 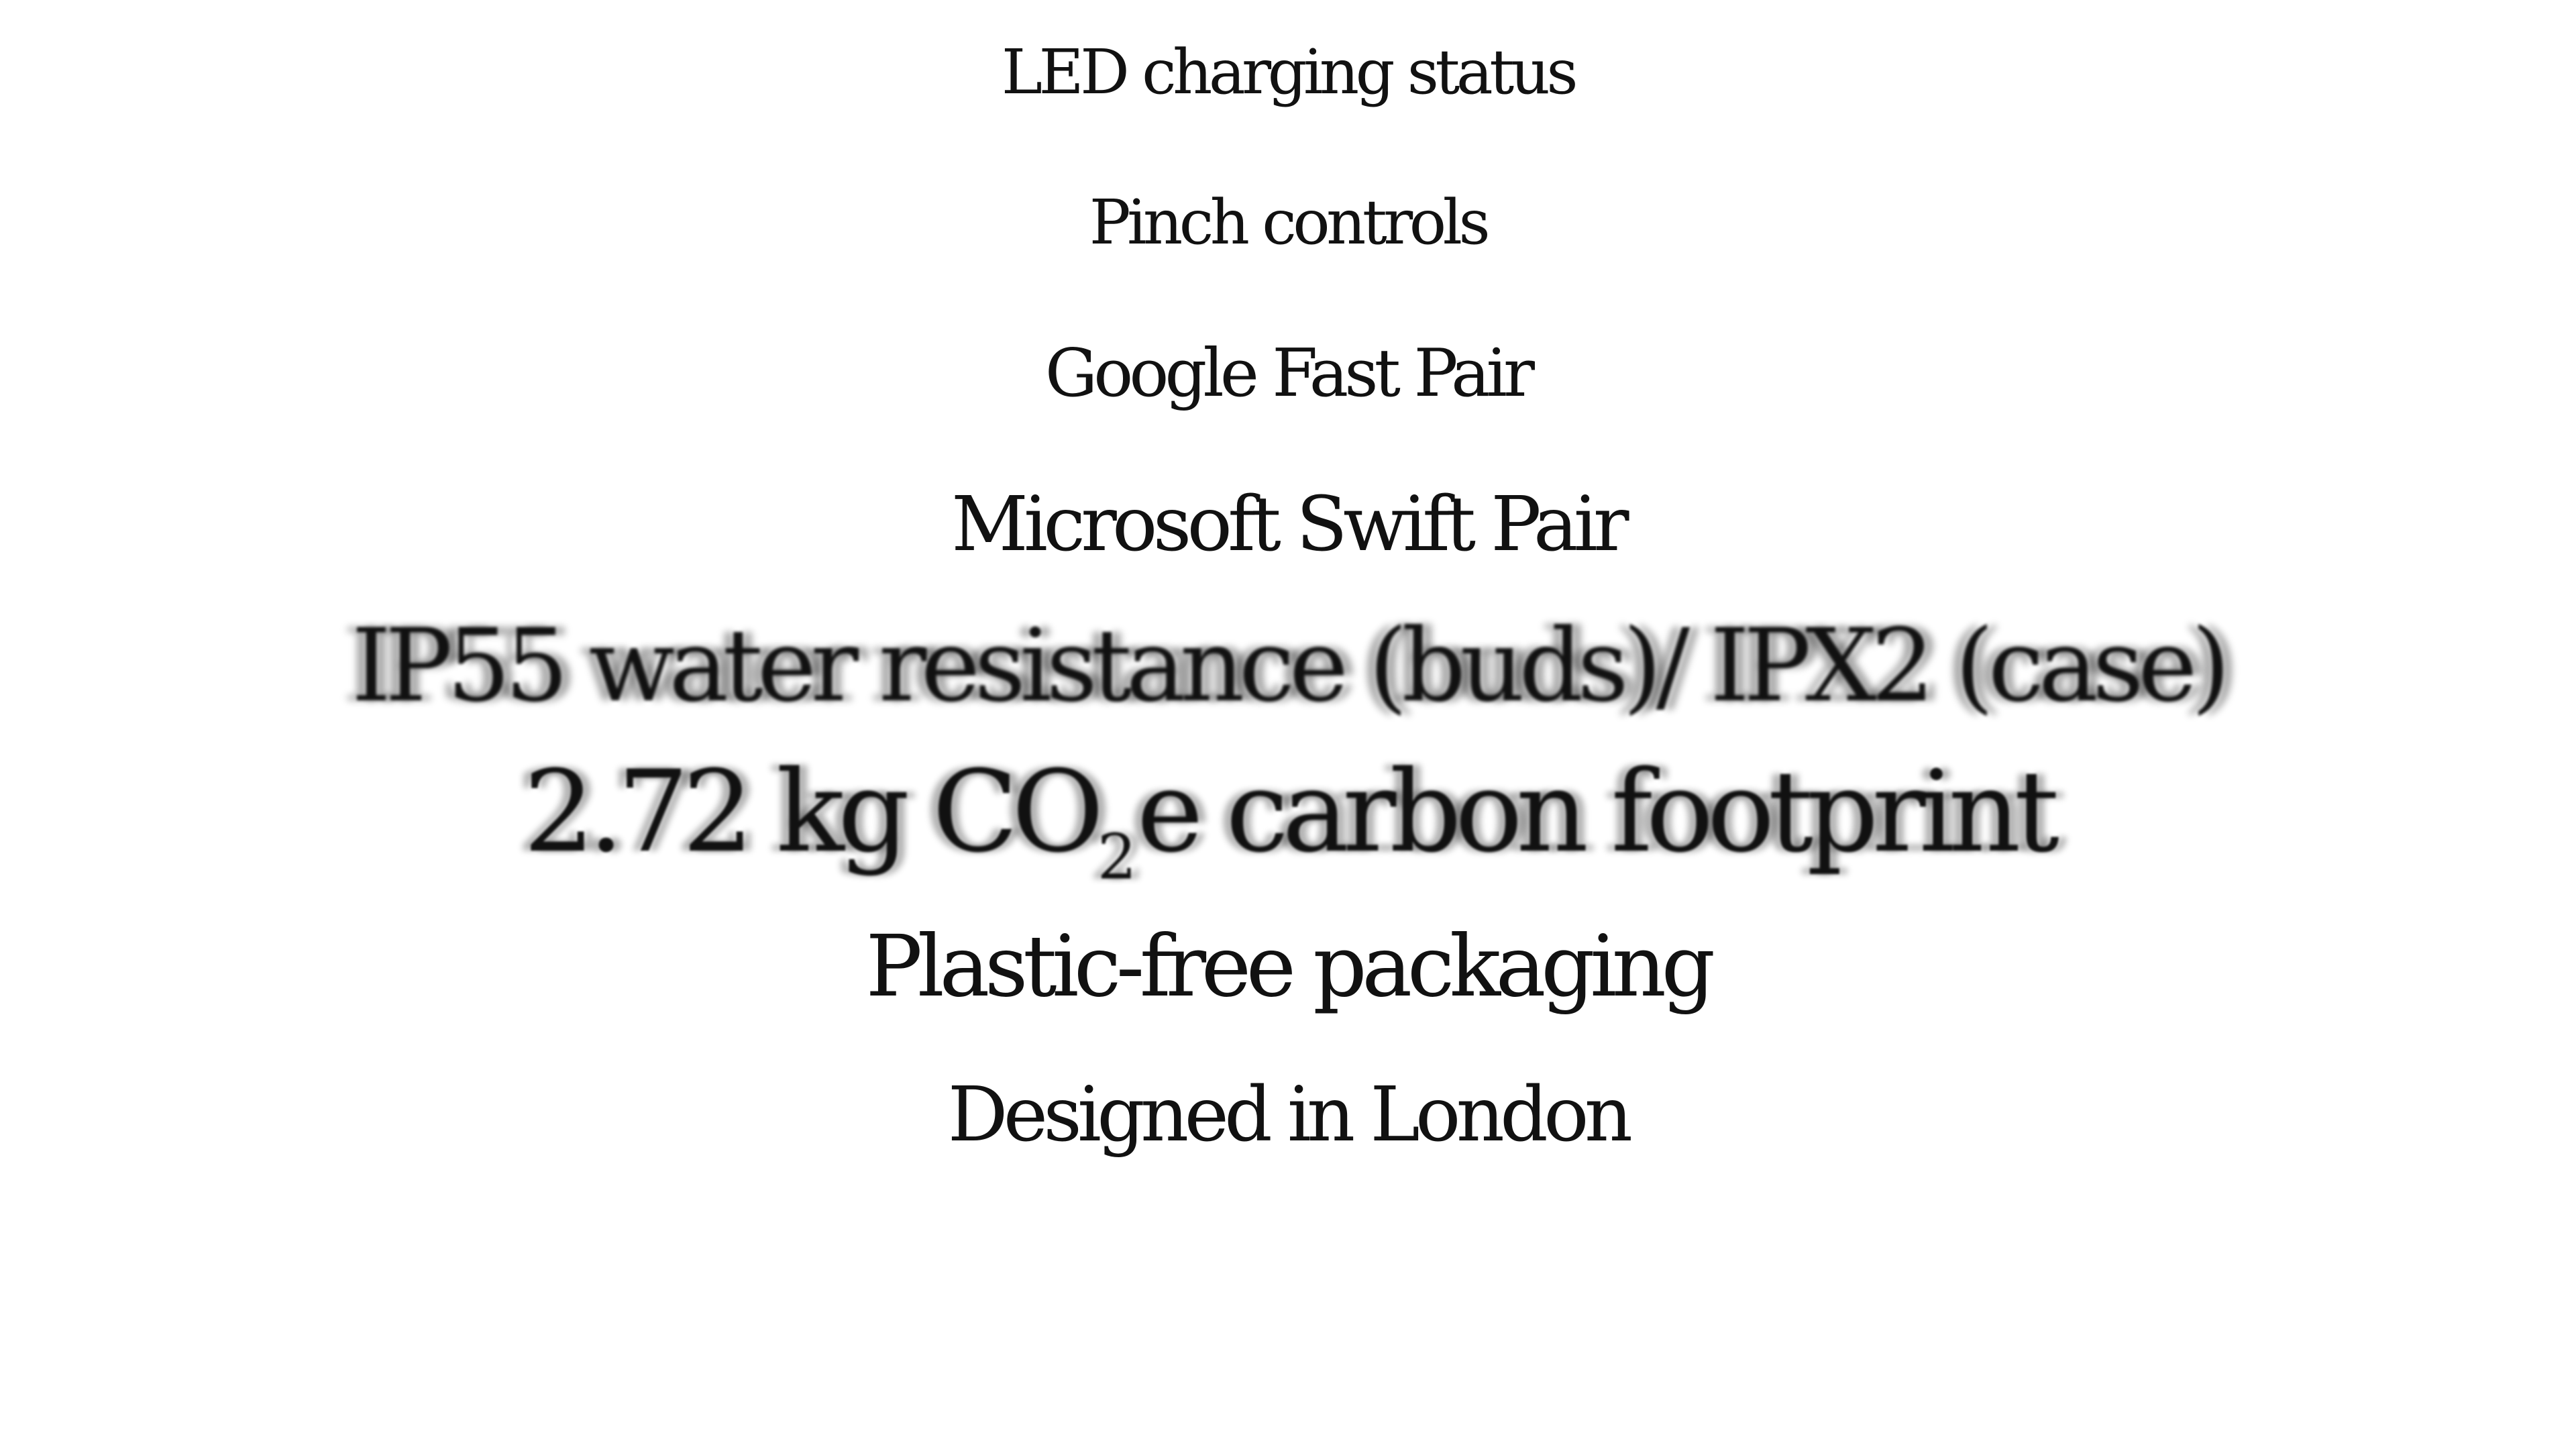 I want to click on feature-microsoft-swift-pair: Microsoft Swift Pair, so click(x=1290, y=524).